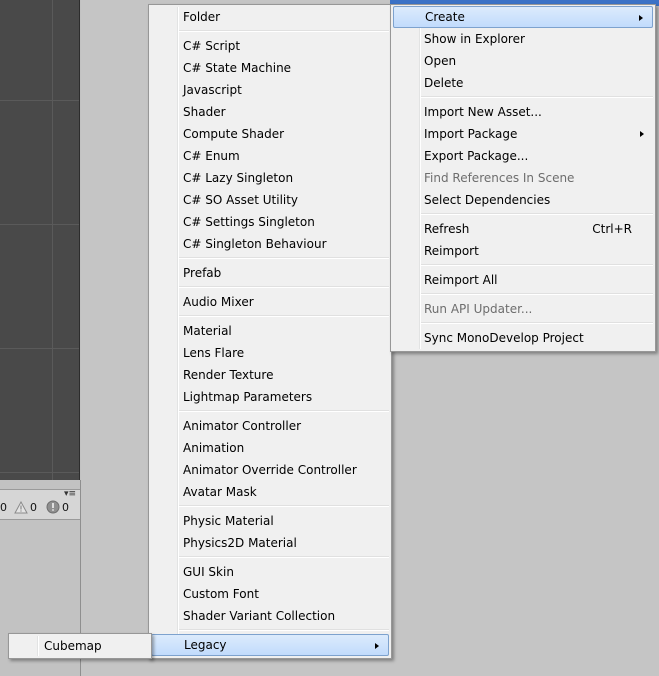 This screenshot has height=676, width=659. I want to click on scene-view, so click(40, 240).